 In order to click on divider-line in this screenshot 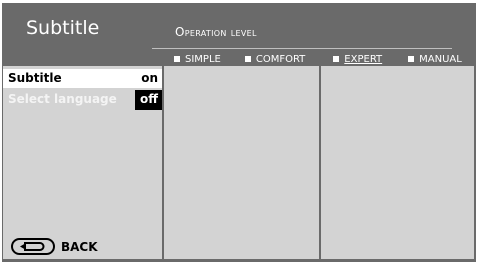, I will do `click(302, 48)`.